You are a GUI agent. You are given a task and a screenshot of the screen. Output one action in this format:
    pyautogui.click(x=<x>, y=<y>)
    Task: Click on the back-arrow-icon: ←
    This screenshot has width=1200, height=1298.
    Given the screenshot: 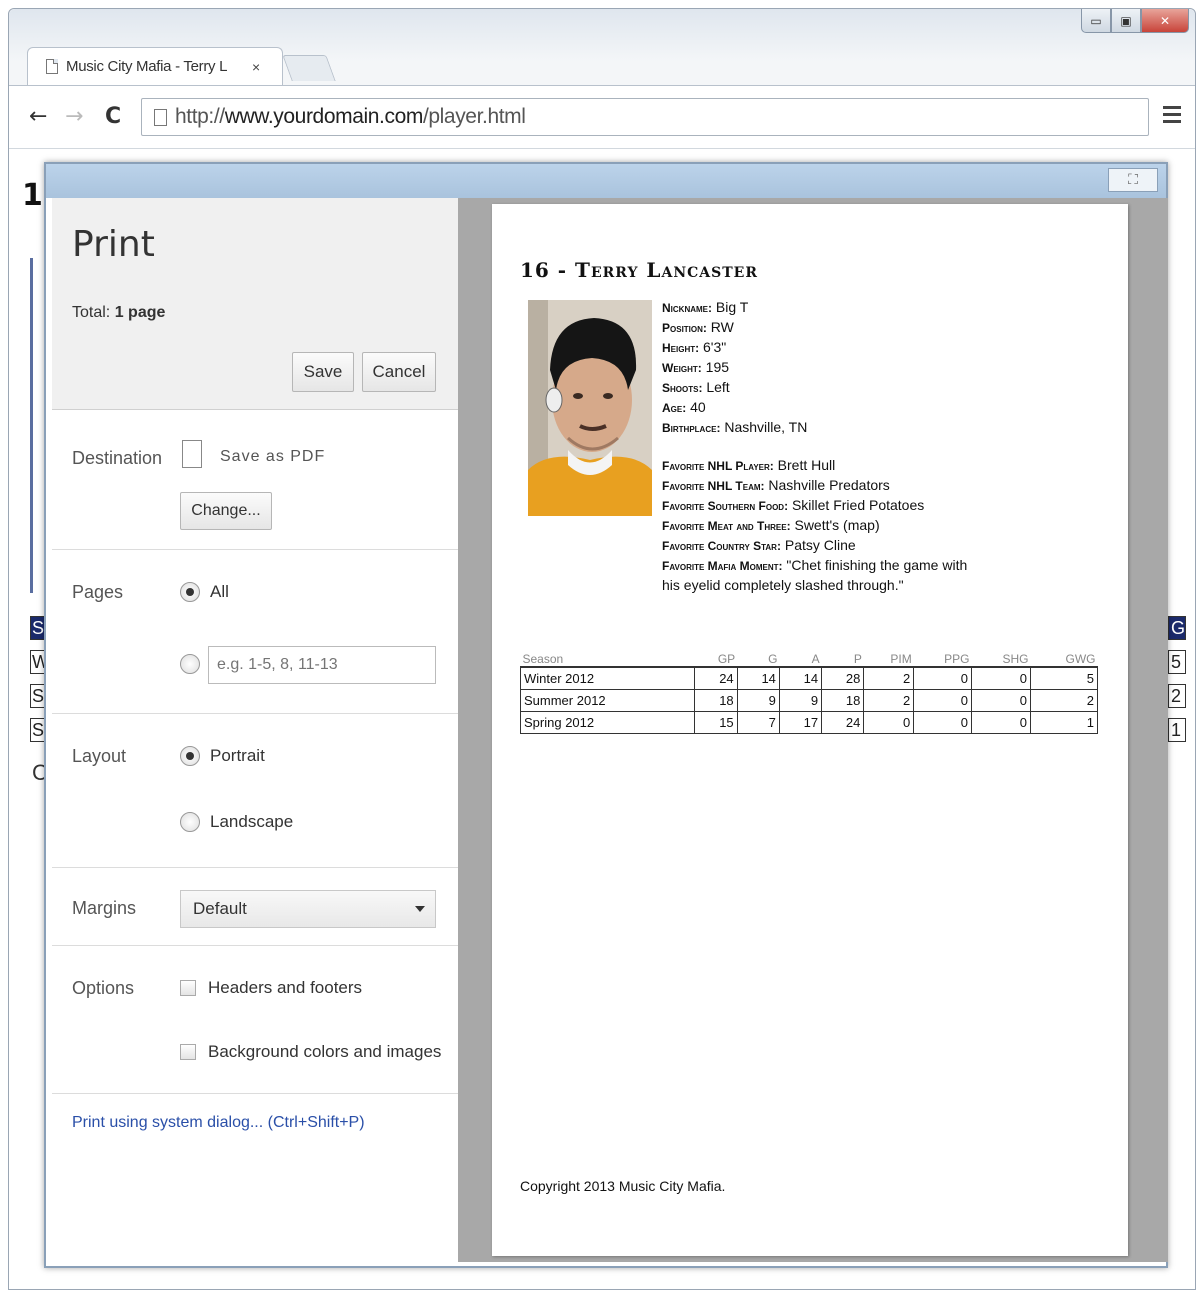 What is the action you would take?
    pyautogui.click(x=38, y=116)
    